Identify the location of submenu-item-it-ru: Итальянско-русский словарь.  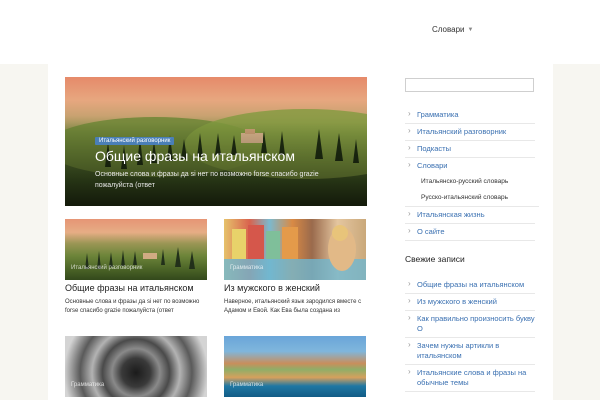
(472, 182).